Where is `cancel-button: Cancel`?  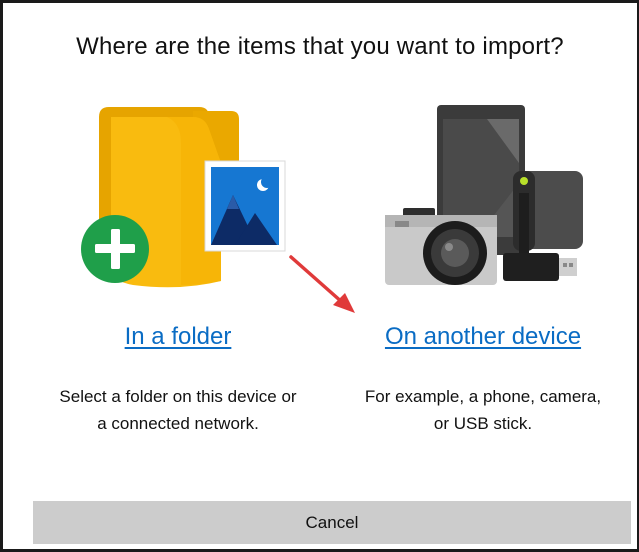
cancel-button: Cancel is located at coordinates (332, 522).